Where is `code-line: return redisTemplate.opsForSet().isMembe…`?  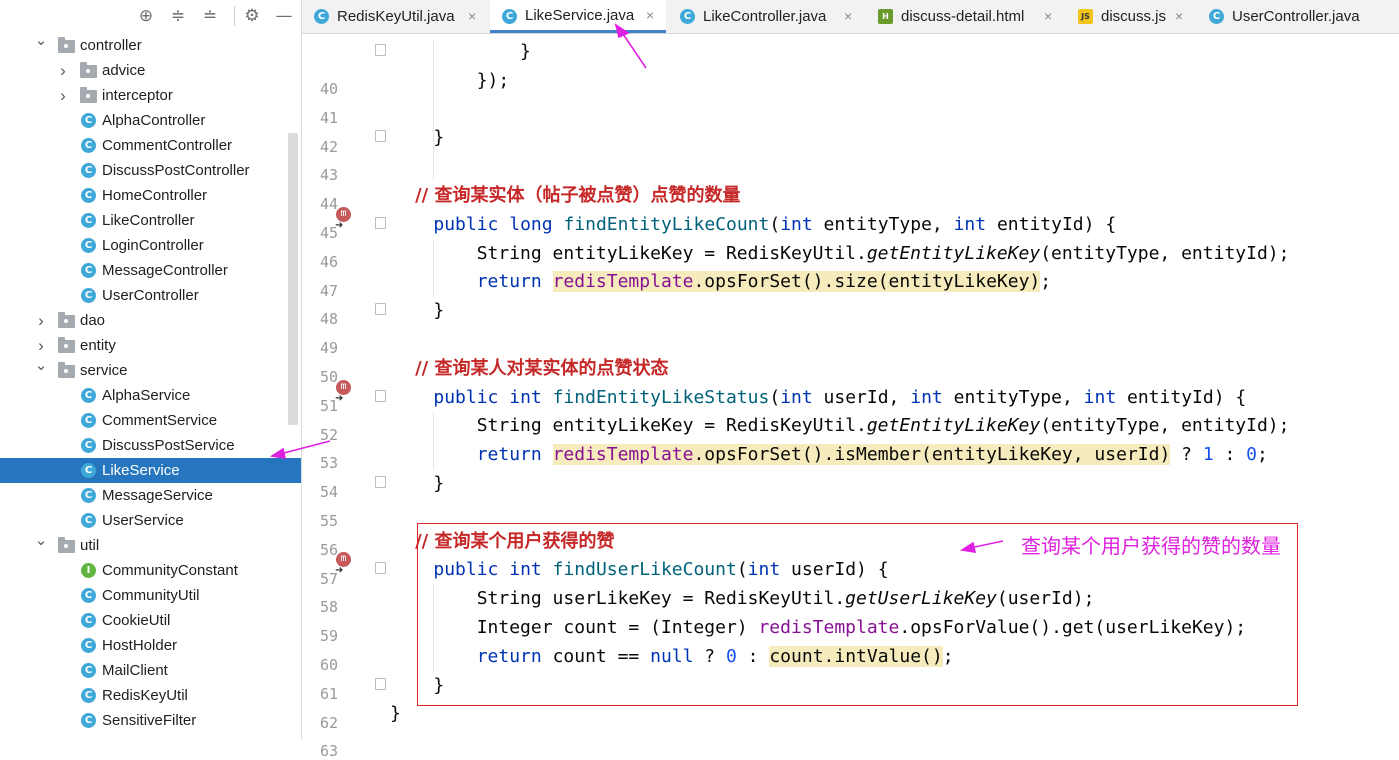
code-line: return redisTemplate.opsForSet().isMembe… is located at coordinates (829, 455).